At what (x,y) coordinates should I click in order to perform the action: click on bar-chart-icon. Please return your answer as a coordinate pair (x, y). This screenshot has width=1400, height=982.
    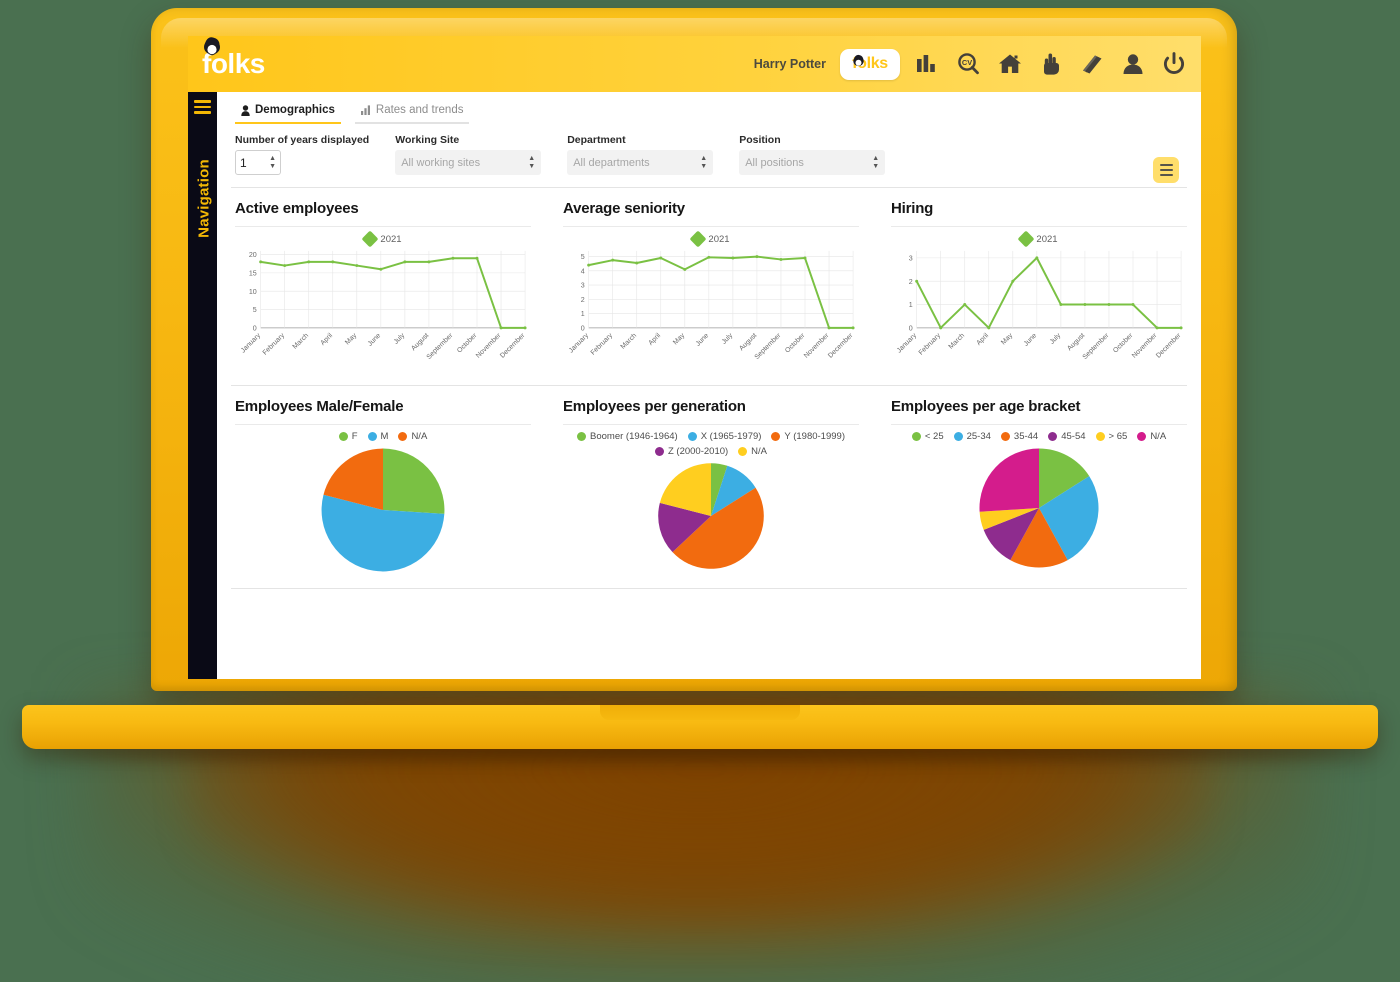
    Looking at the image, I should click on (927, 64).